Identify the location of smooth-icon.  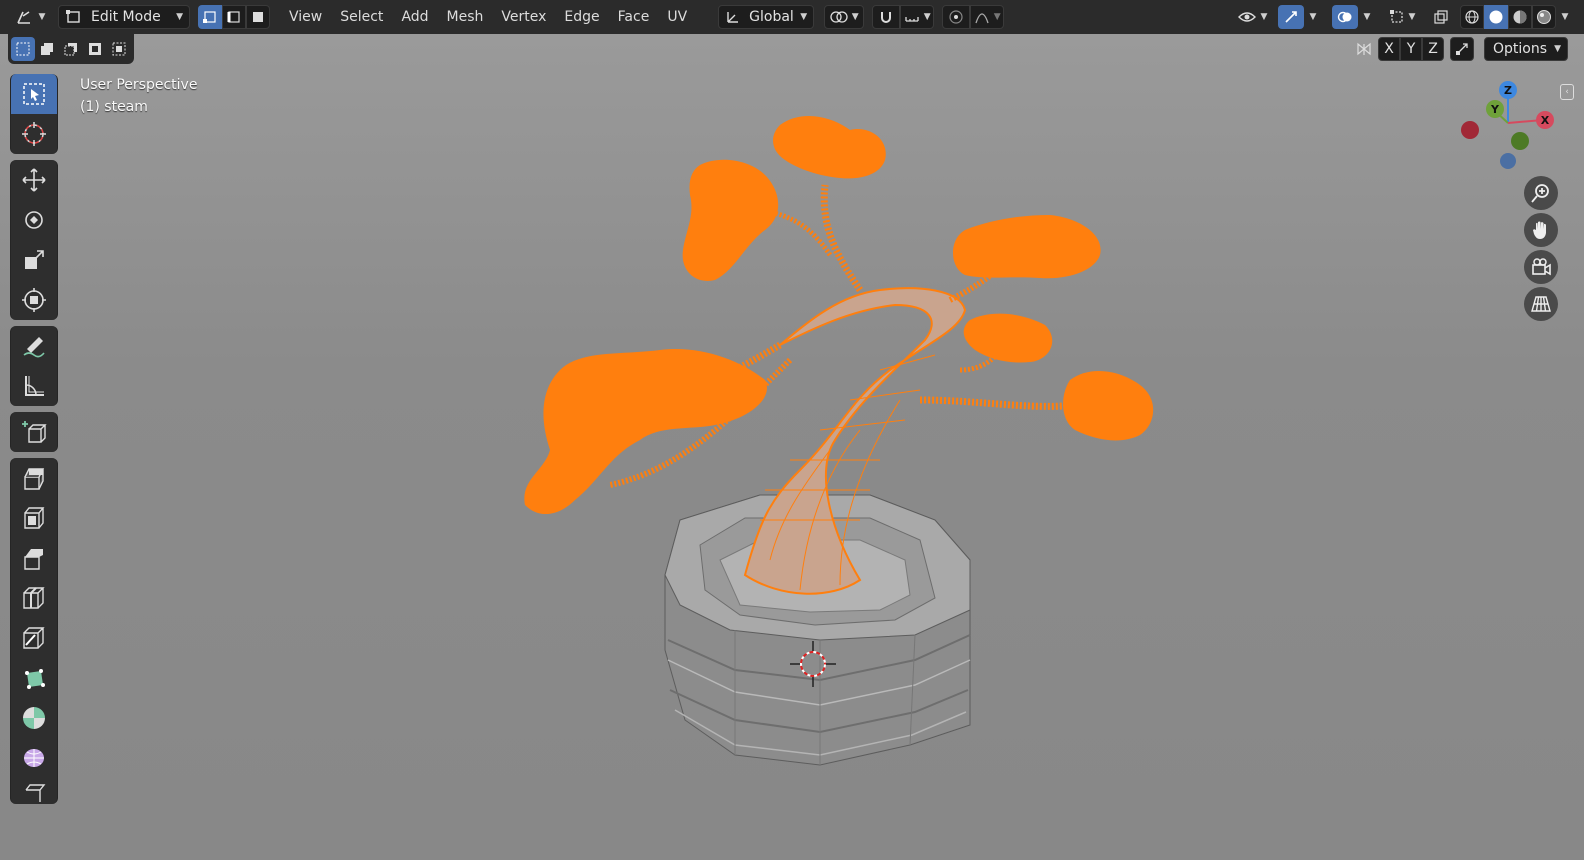
(34, 758).